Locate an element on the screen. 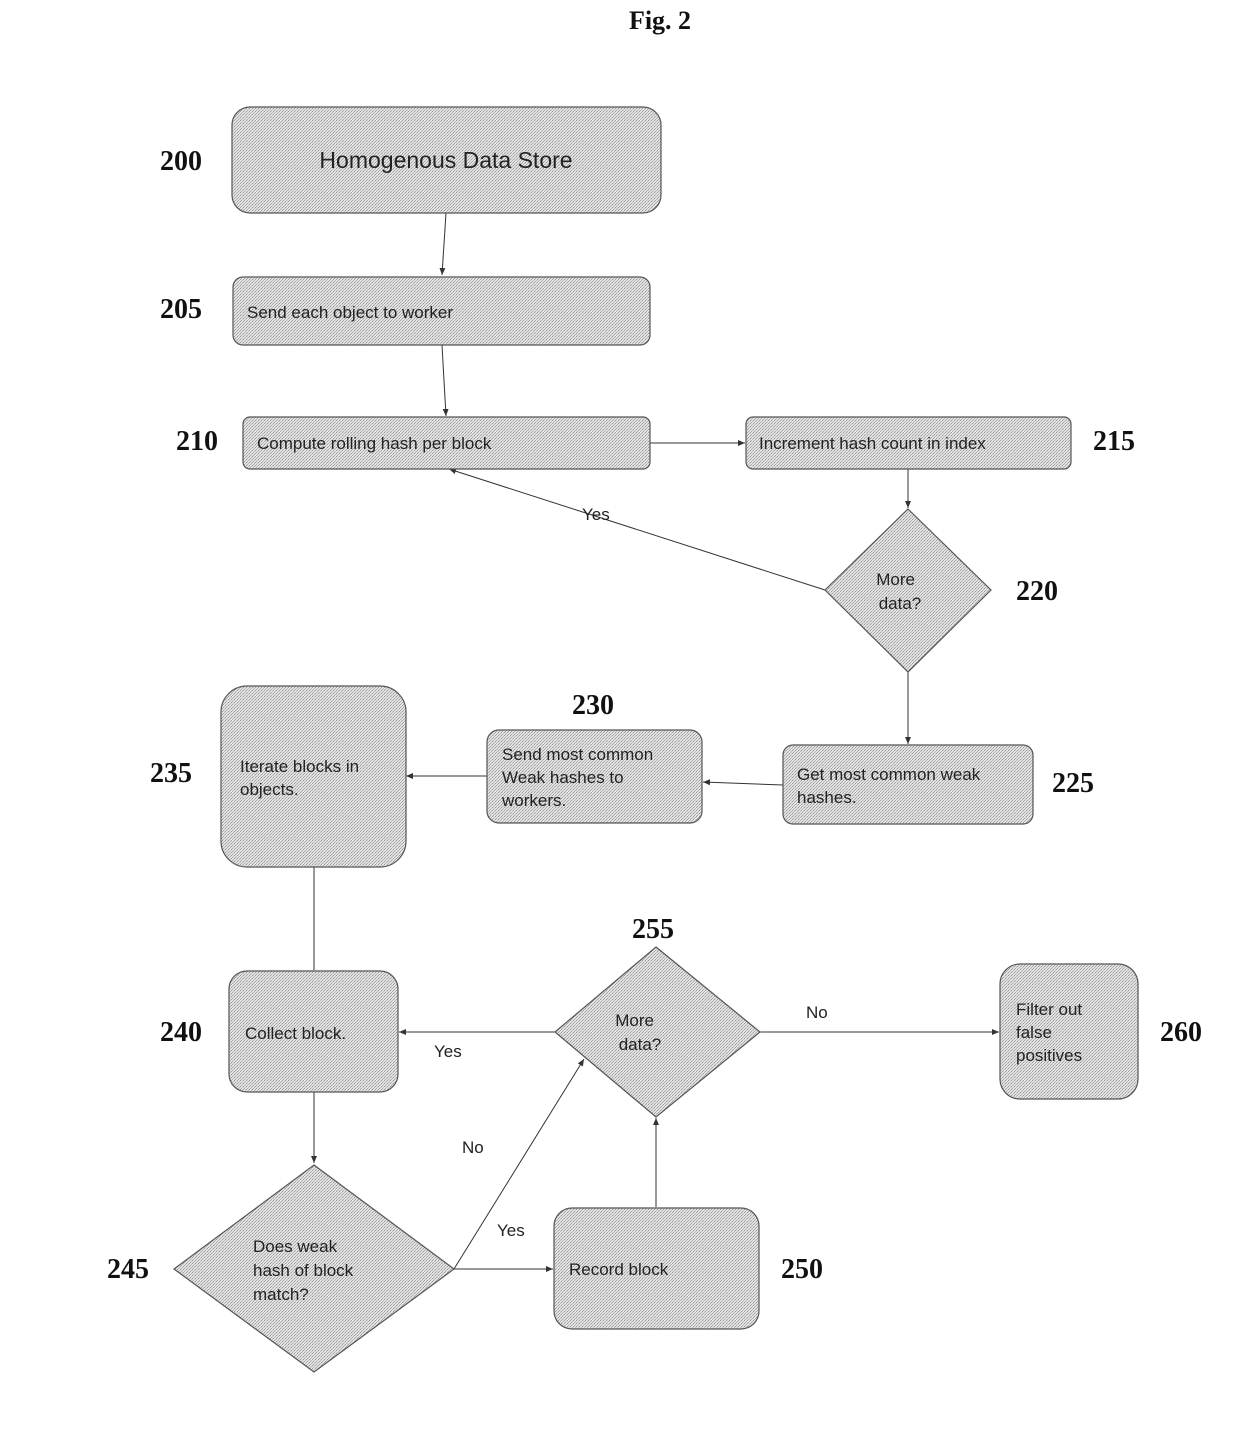 This screenshot has height=1440, width=1240. node-label-line: Collect block. is located at coordinates (295, 1033).